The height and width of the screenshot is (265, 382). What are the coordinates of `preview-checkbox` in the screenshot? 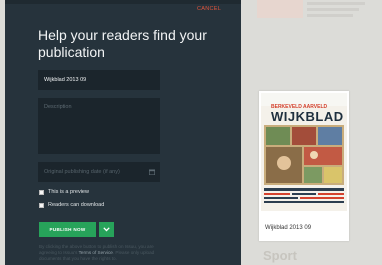 It's located at (41, 192).